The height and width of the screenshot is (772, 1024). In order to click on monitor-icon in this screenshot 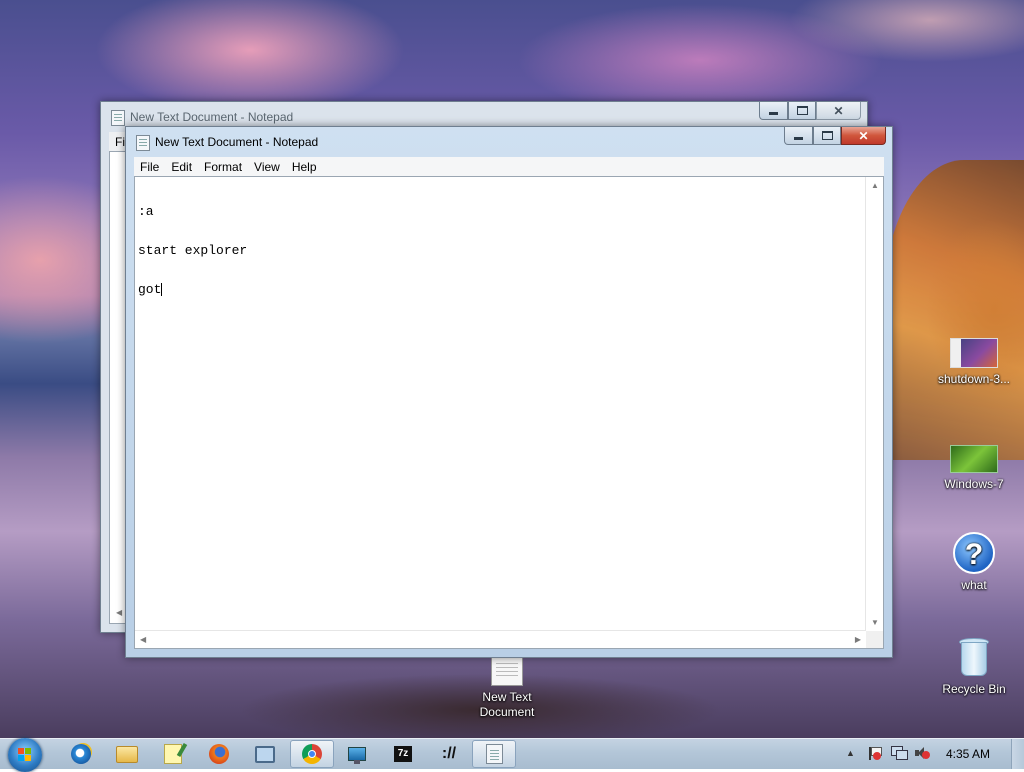, I will do `click(357, 755)`.